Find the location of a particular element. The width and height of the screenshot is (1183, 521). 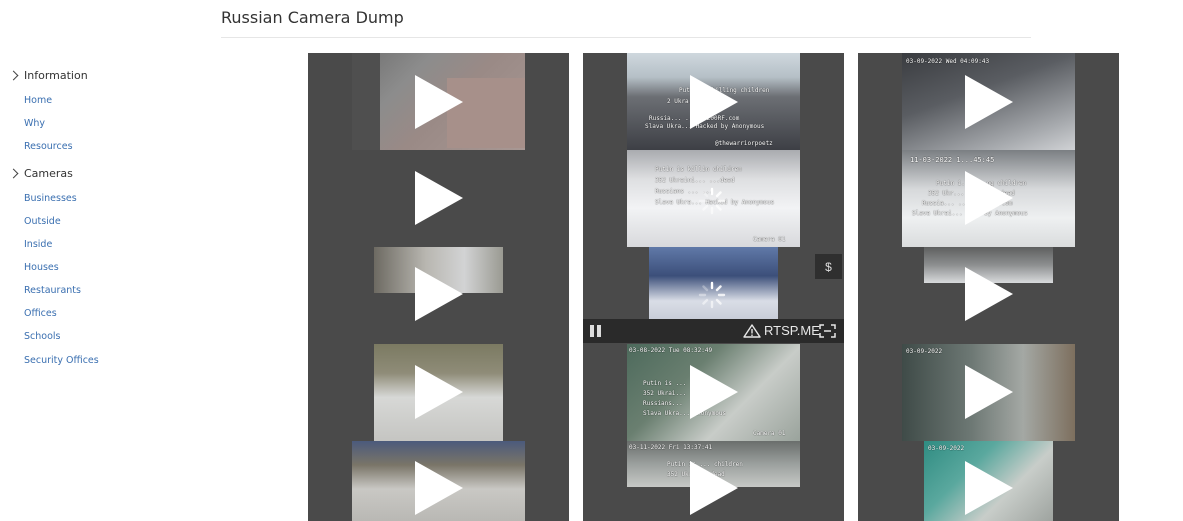

fullscreen-icon is located at coordinates (827, 331).